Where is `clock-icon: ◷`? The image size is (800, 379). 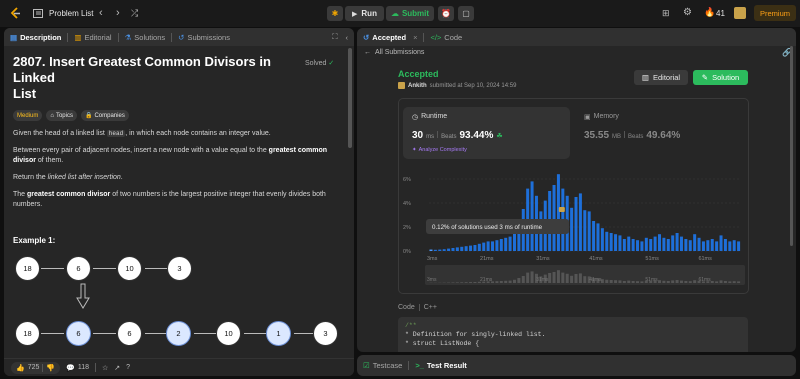 clock-icon: ◷ is located at coordinates (415, 117).